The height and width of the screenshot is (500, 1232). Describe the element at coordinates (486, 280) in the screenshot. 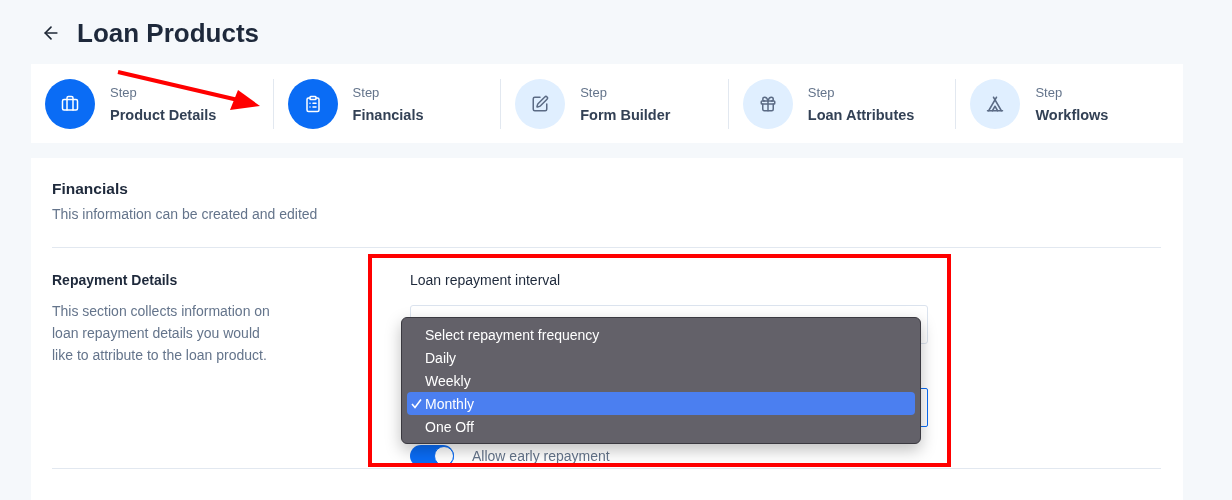

I see `field-label: Loan repayment interval` at that location.